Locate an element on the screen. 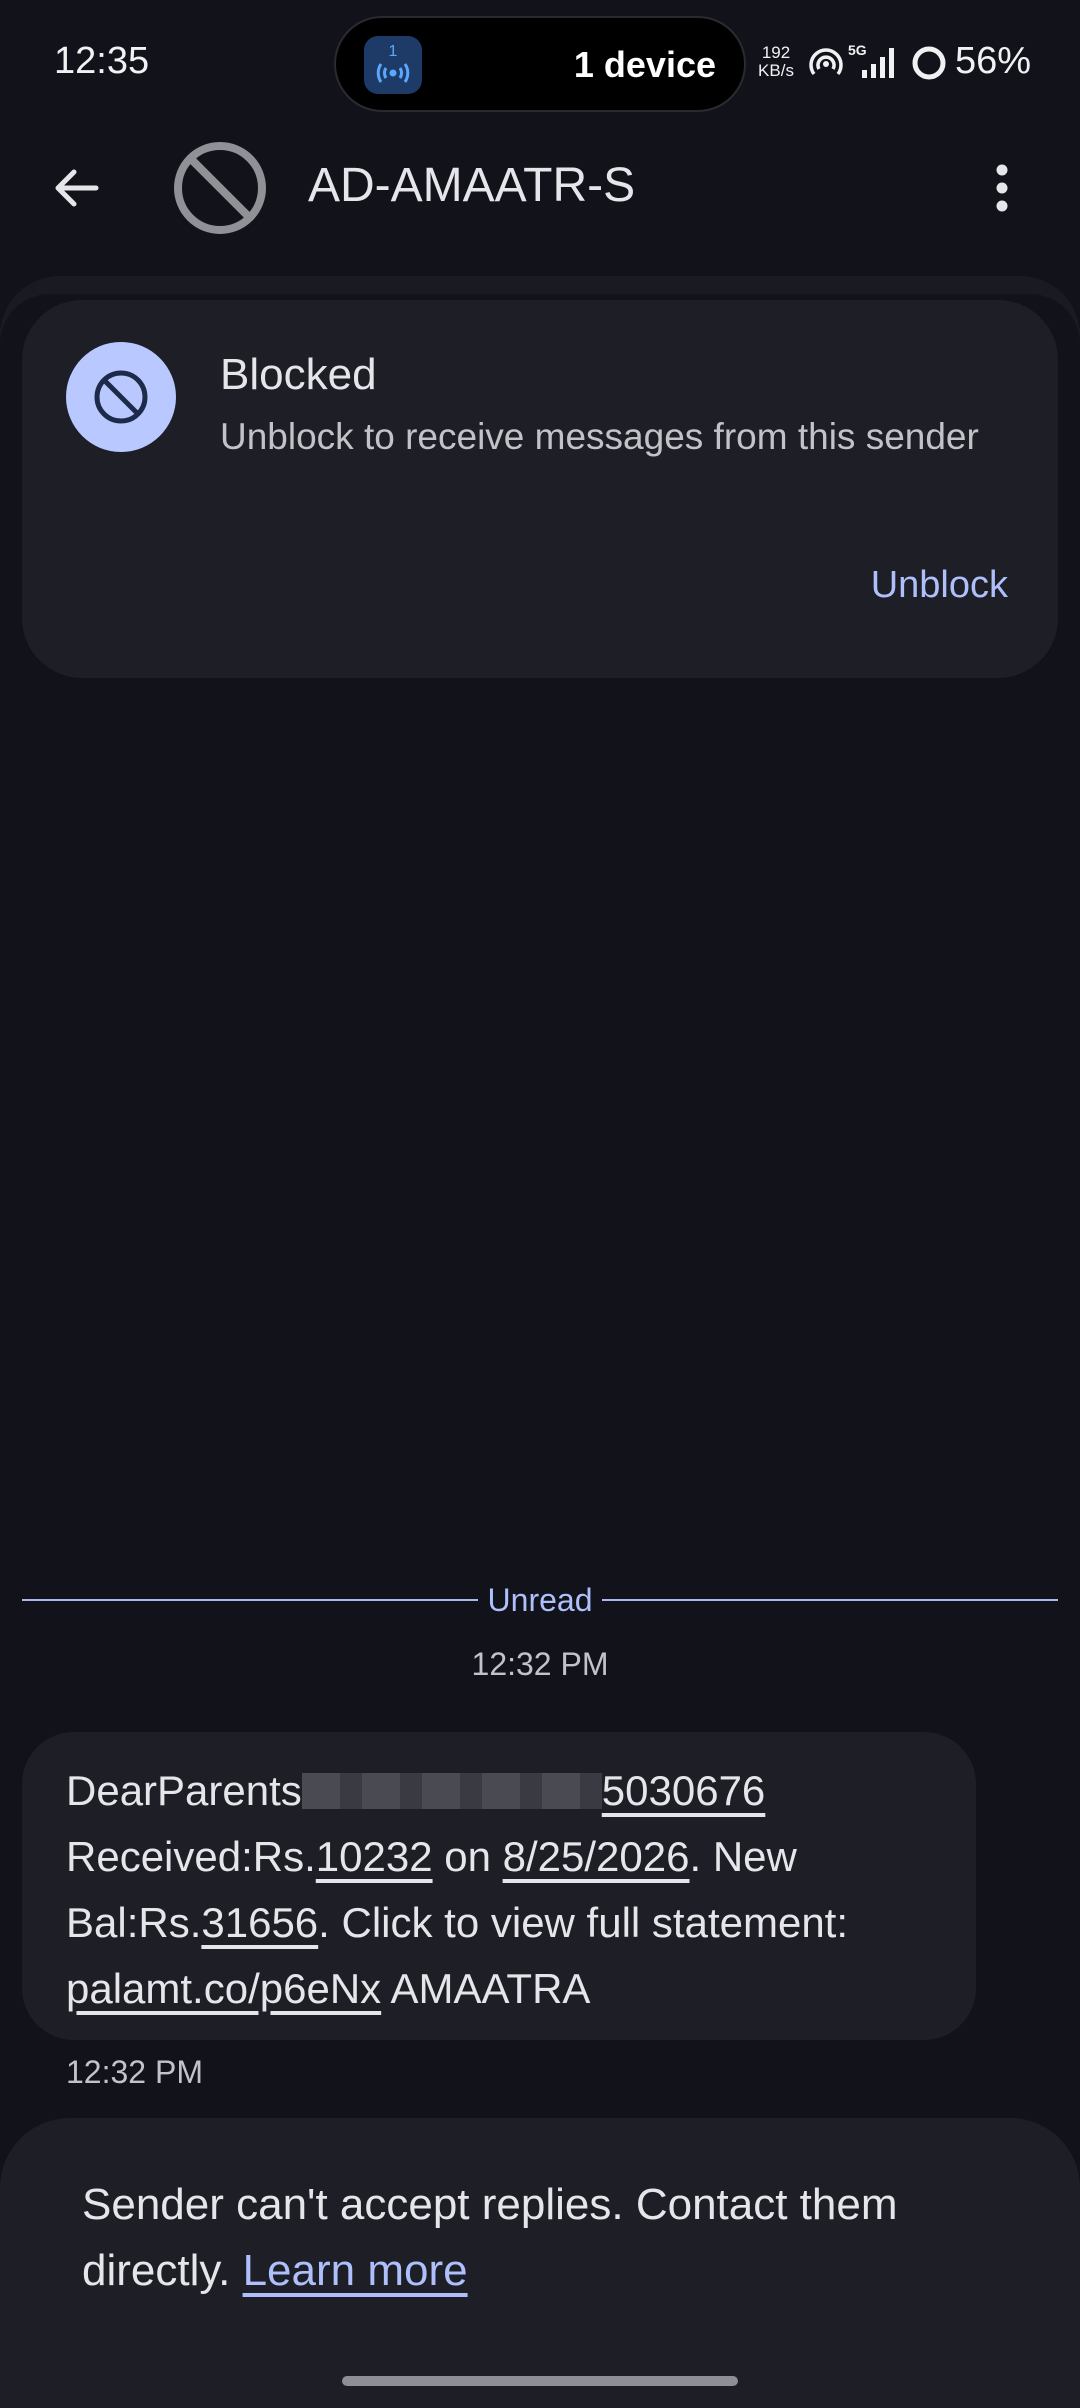  back-button is located at coordinates (76, 188).